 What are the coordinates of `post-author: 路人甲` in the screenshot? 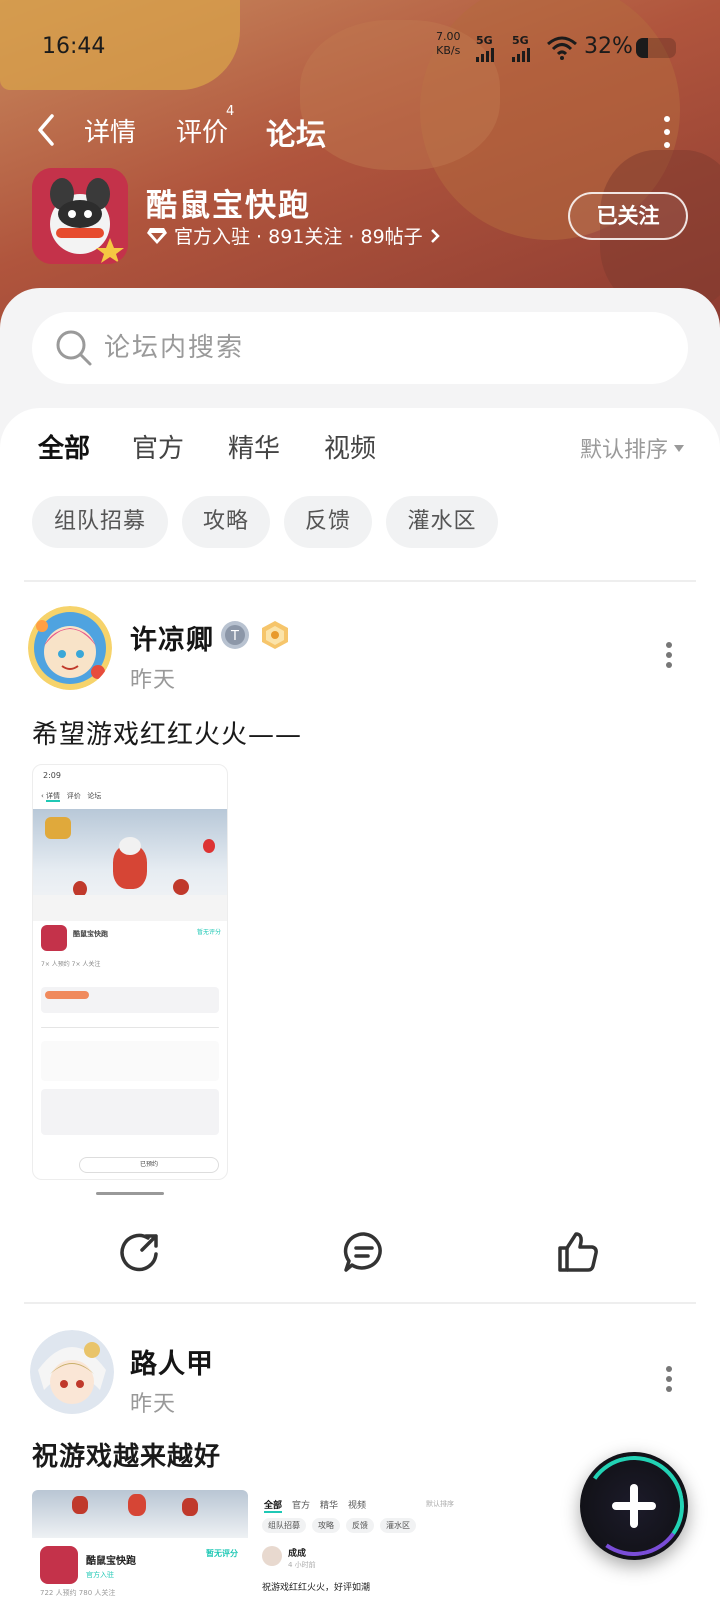 It's located at (172, 1361).